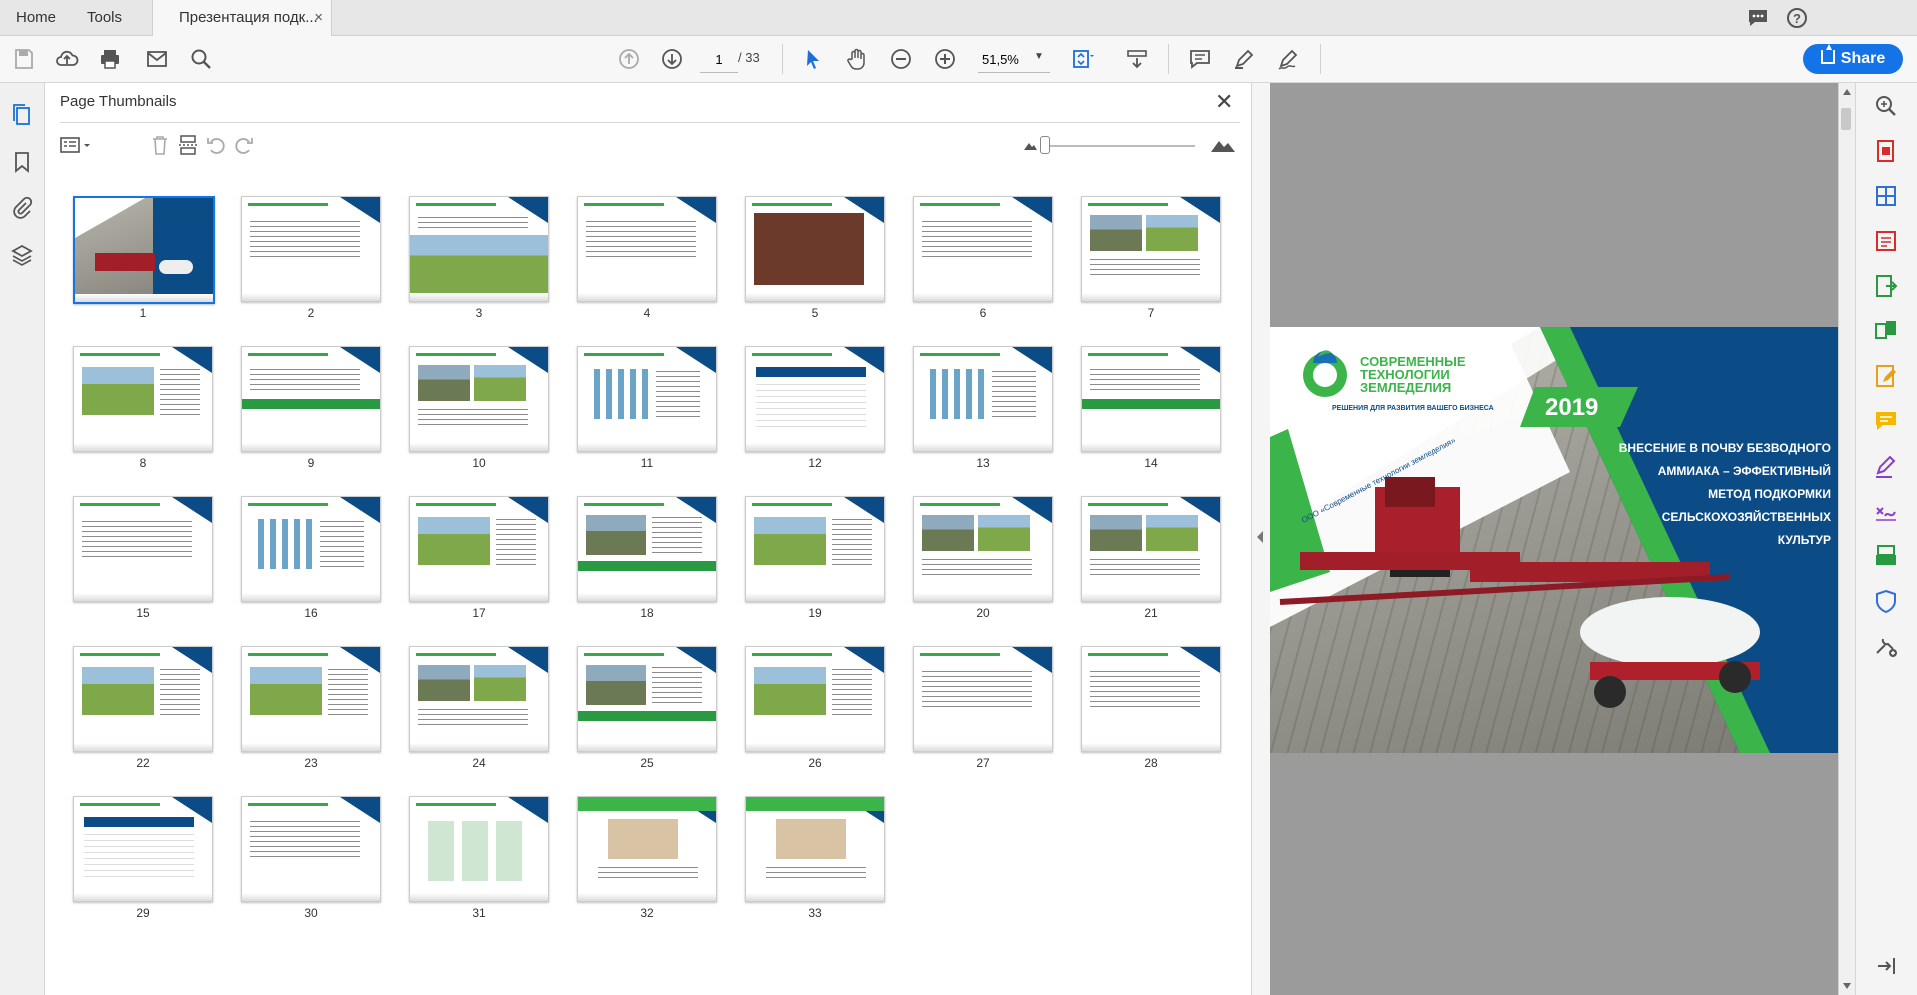  What do you see at coordinates (67, 59) in the screenshot?
I see `upload-cloud-icon` at bounding box center [67, 59].